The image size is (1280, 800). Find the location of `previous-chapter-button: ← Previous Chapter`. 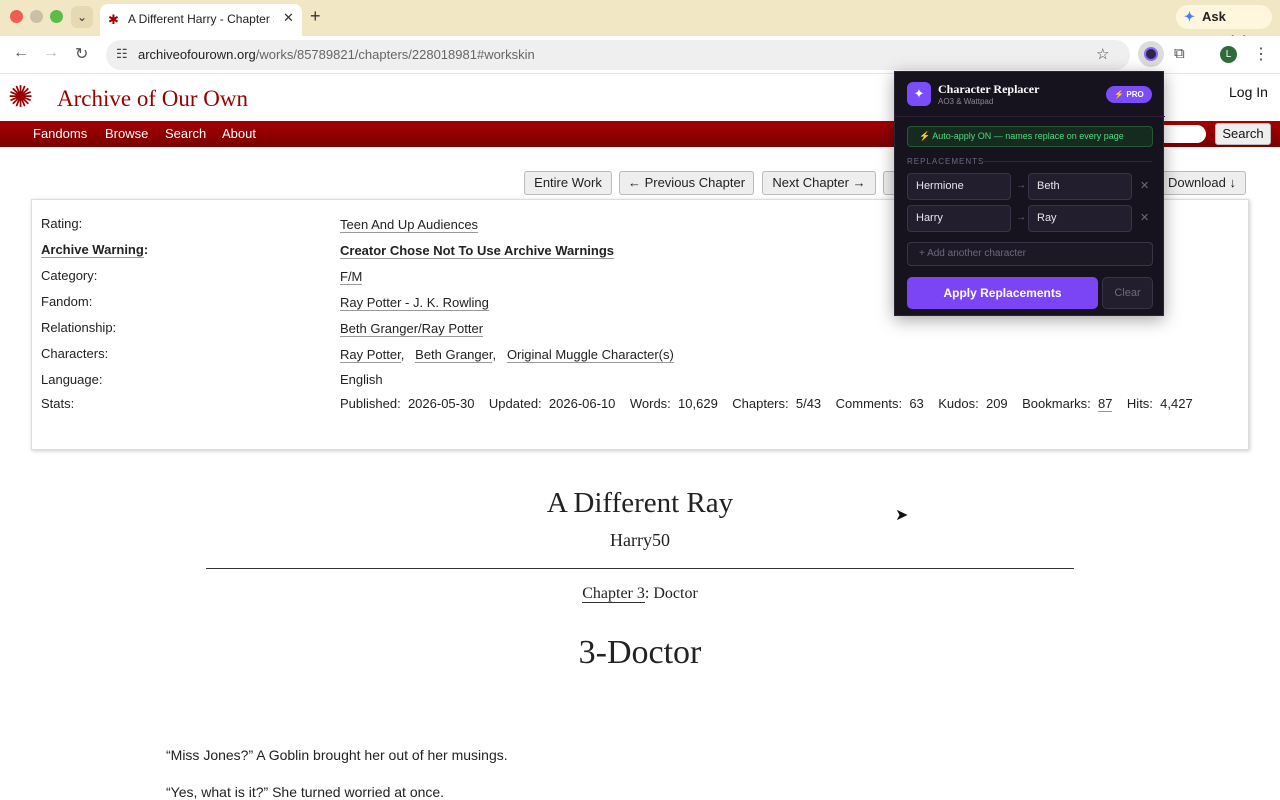

previous-chapter-button: ← Previous Chapter is located at coordinates (686, 183).